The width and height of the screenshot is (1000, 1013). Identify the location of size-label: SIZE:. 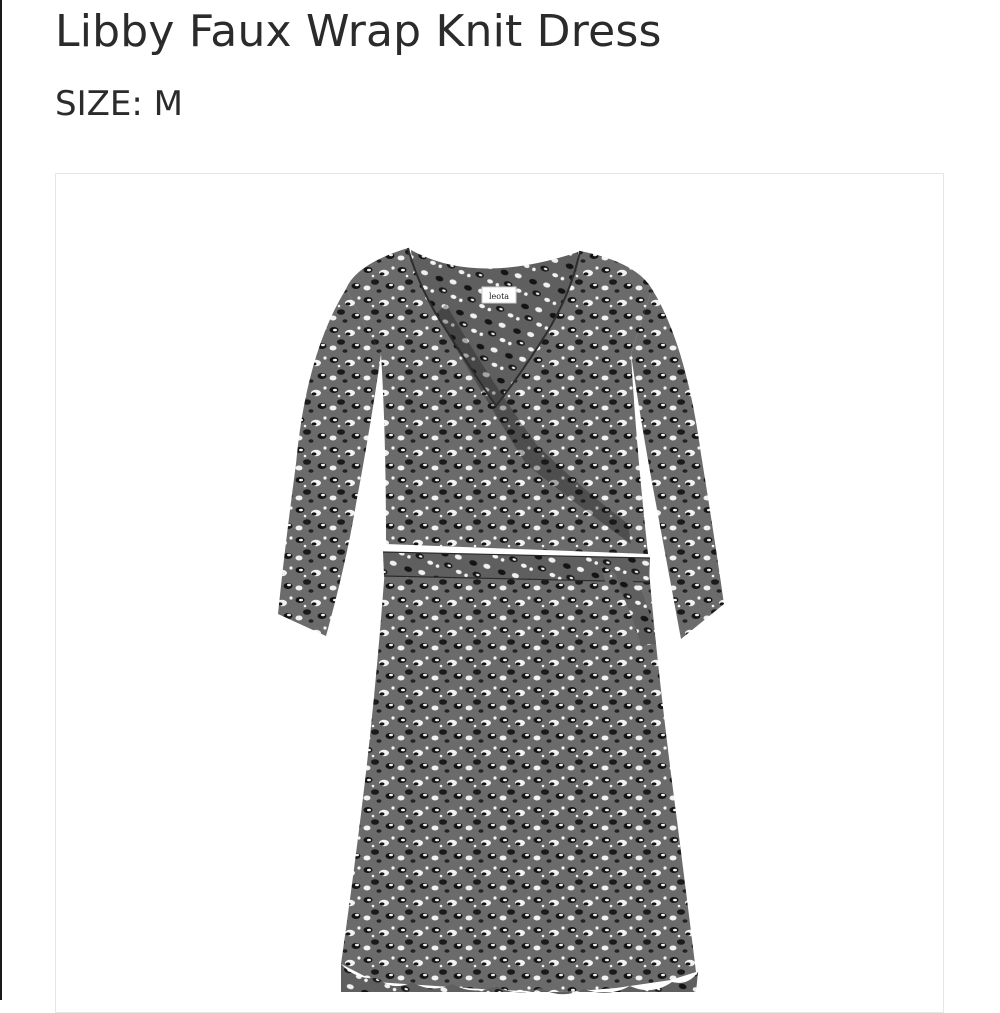
(99, 104).